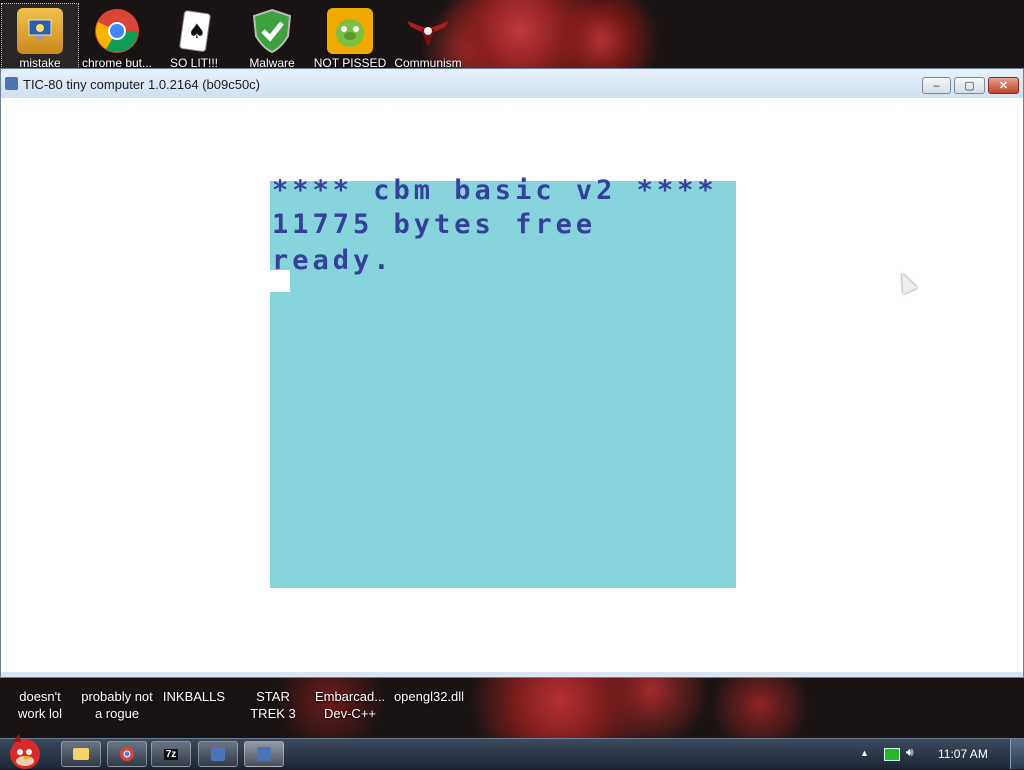  I want to click on desktop-icon-label: probably not a rogue, so click(117, 705).